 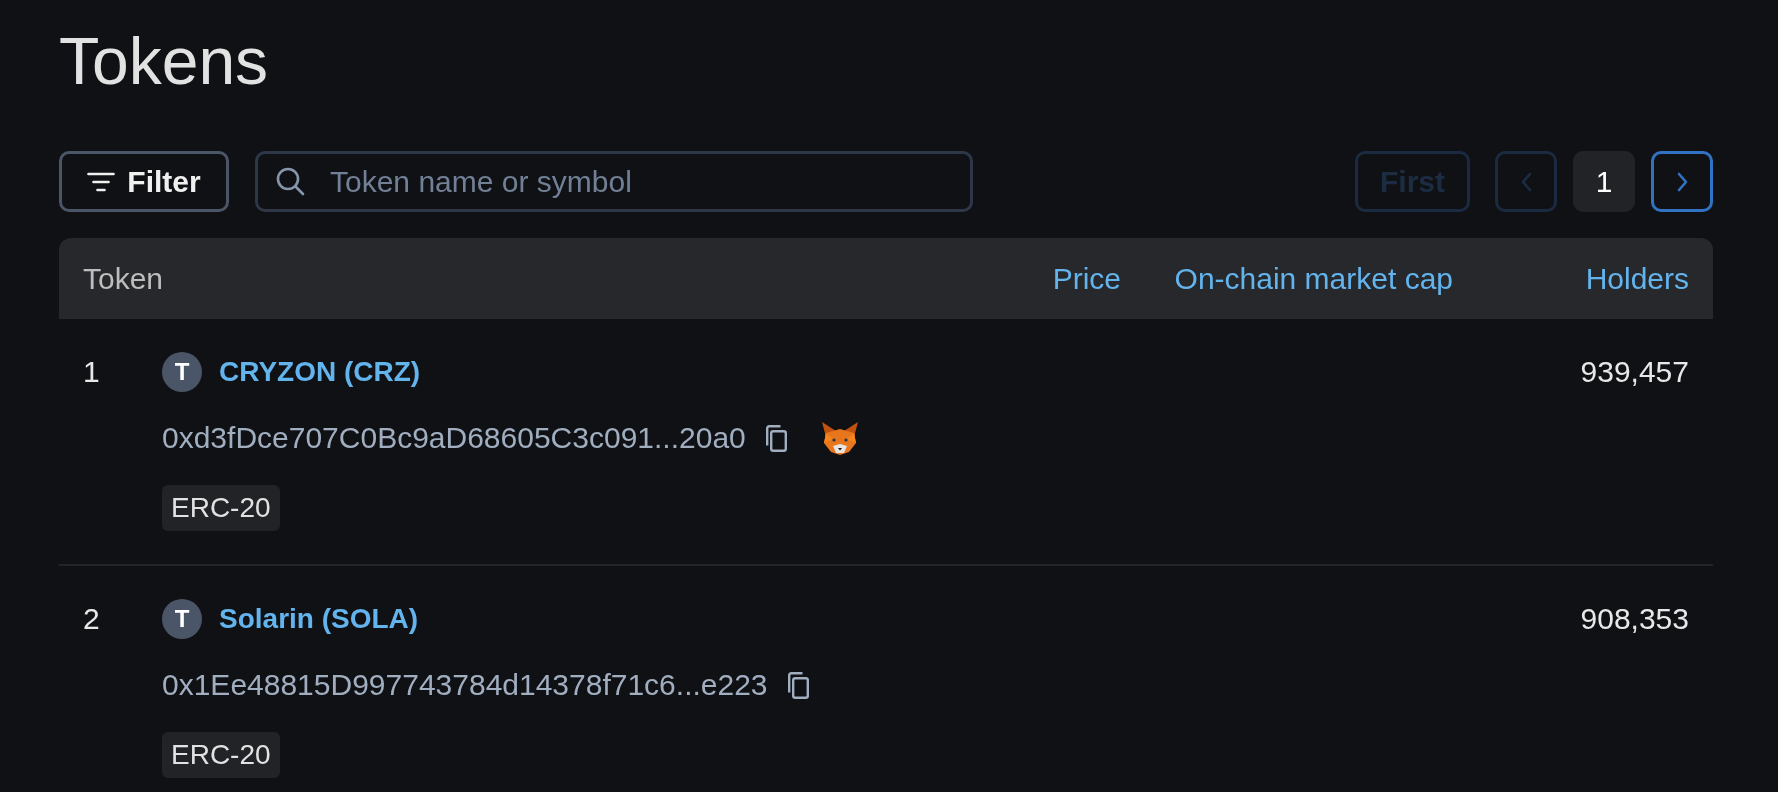 What do you see at coordinates (320, 372) in the screenshot?
I see `token-name-link: CRYZON (CRZ)` at bounding box center [320, 372].